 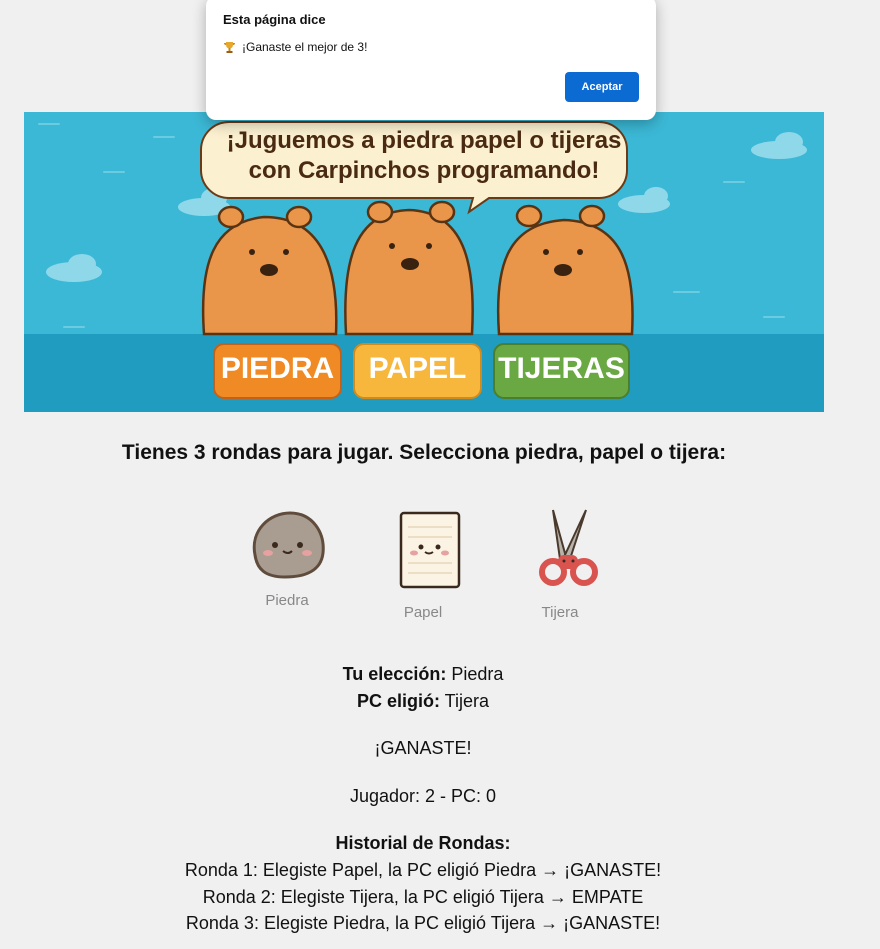 What do you see at coordinates (424, 140) in the screenshot?
I see `banner-title-line1: ¡Juguemos a piedra papel o tijeras` at bounding box center [424, 140].